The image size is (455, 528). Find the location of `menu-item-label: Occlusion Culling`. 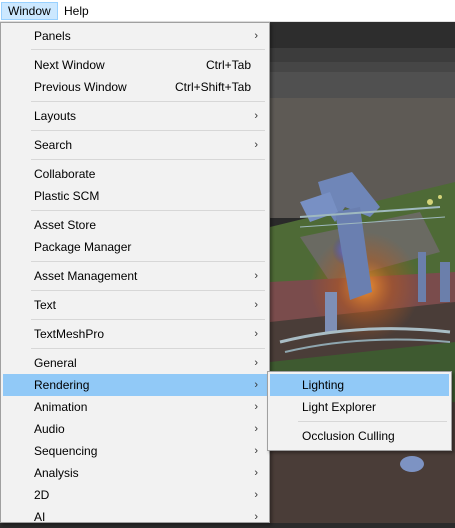

menu-item-label: Occlusion Culling is located at coordinates (348, 436).